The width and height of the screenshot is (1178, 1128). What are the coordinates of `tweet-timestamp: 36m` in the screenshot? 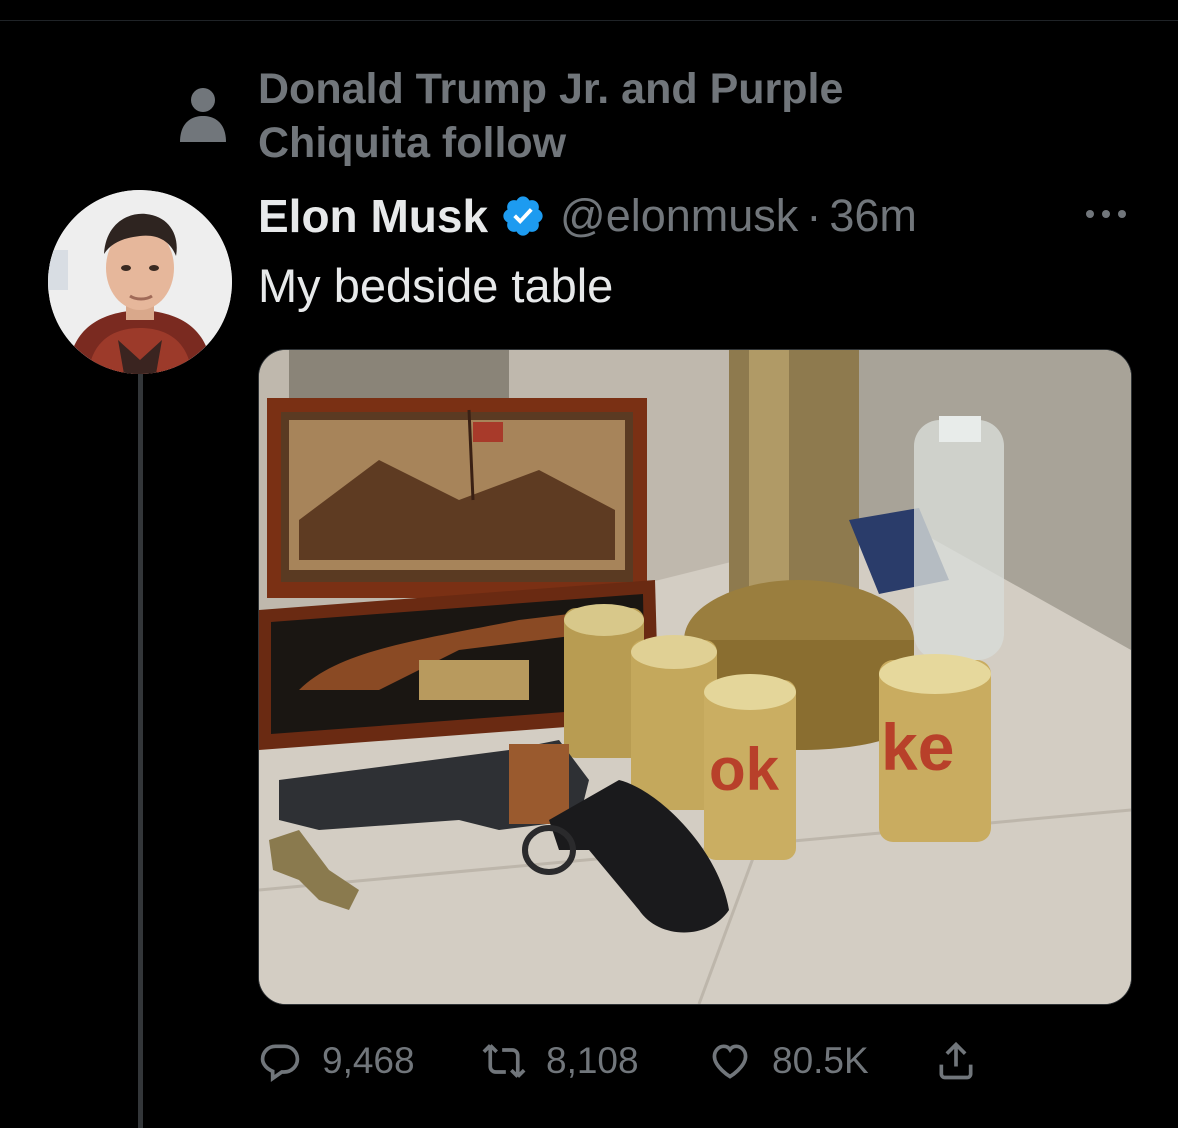 It's located at (873, 216).